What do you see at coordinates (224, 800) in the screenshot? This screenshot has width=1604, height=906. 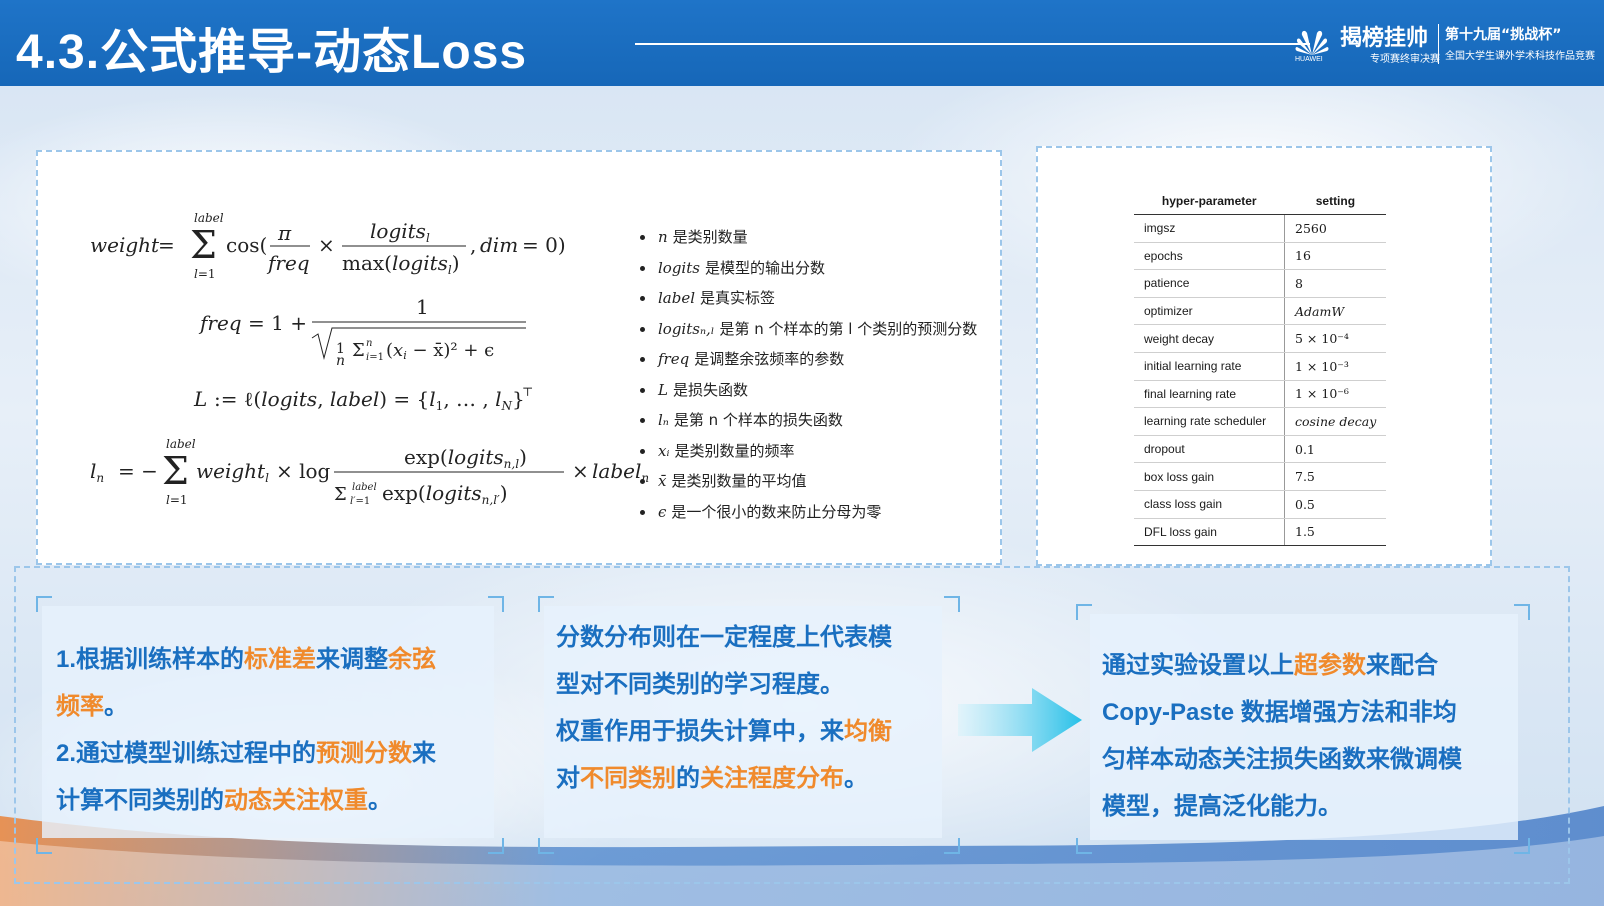 I see `text-line: 计算不同类别的动态关注权重。` at bounding box center [224, 800].